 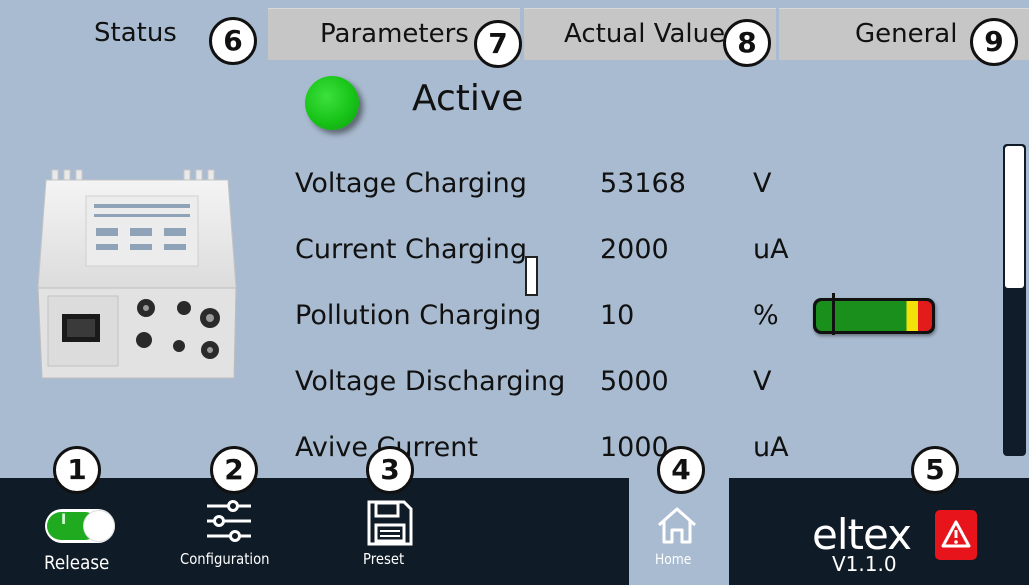 What do you see at coordinates (64, 520) in the screenshot?
I see `toggle-on-mark: I` at bounding box center [64, 520].